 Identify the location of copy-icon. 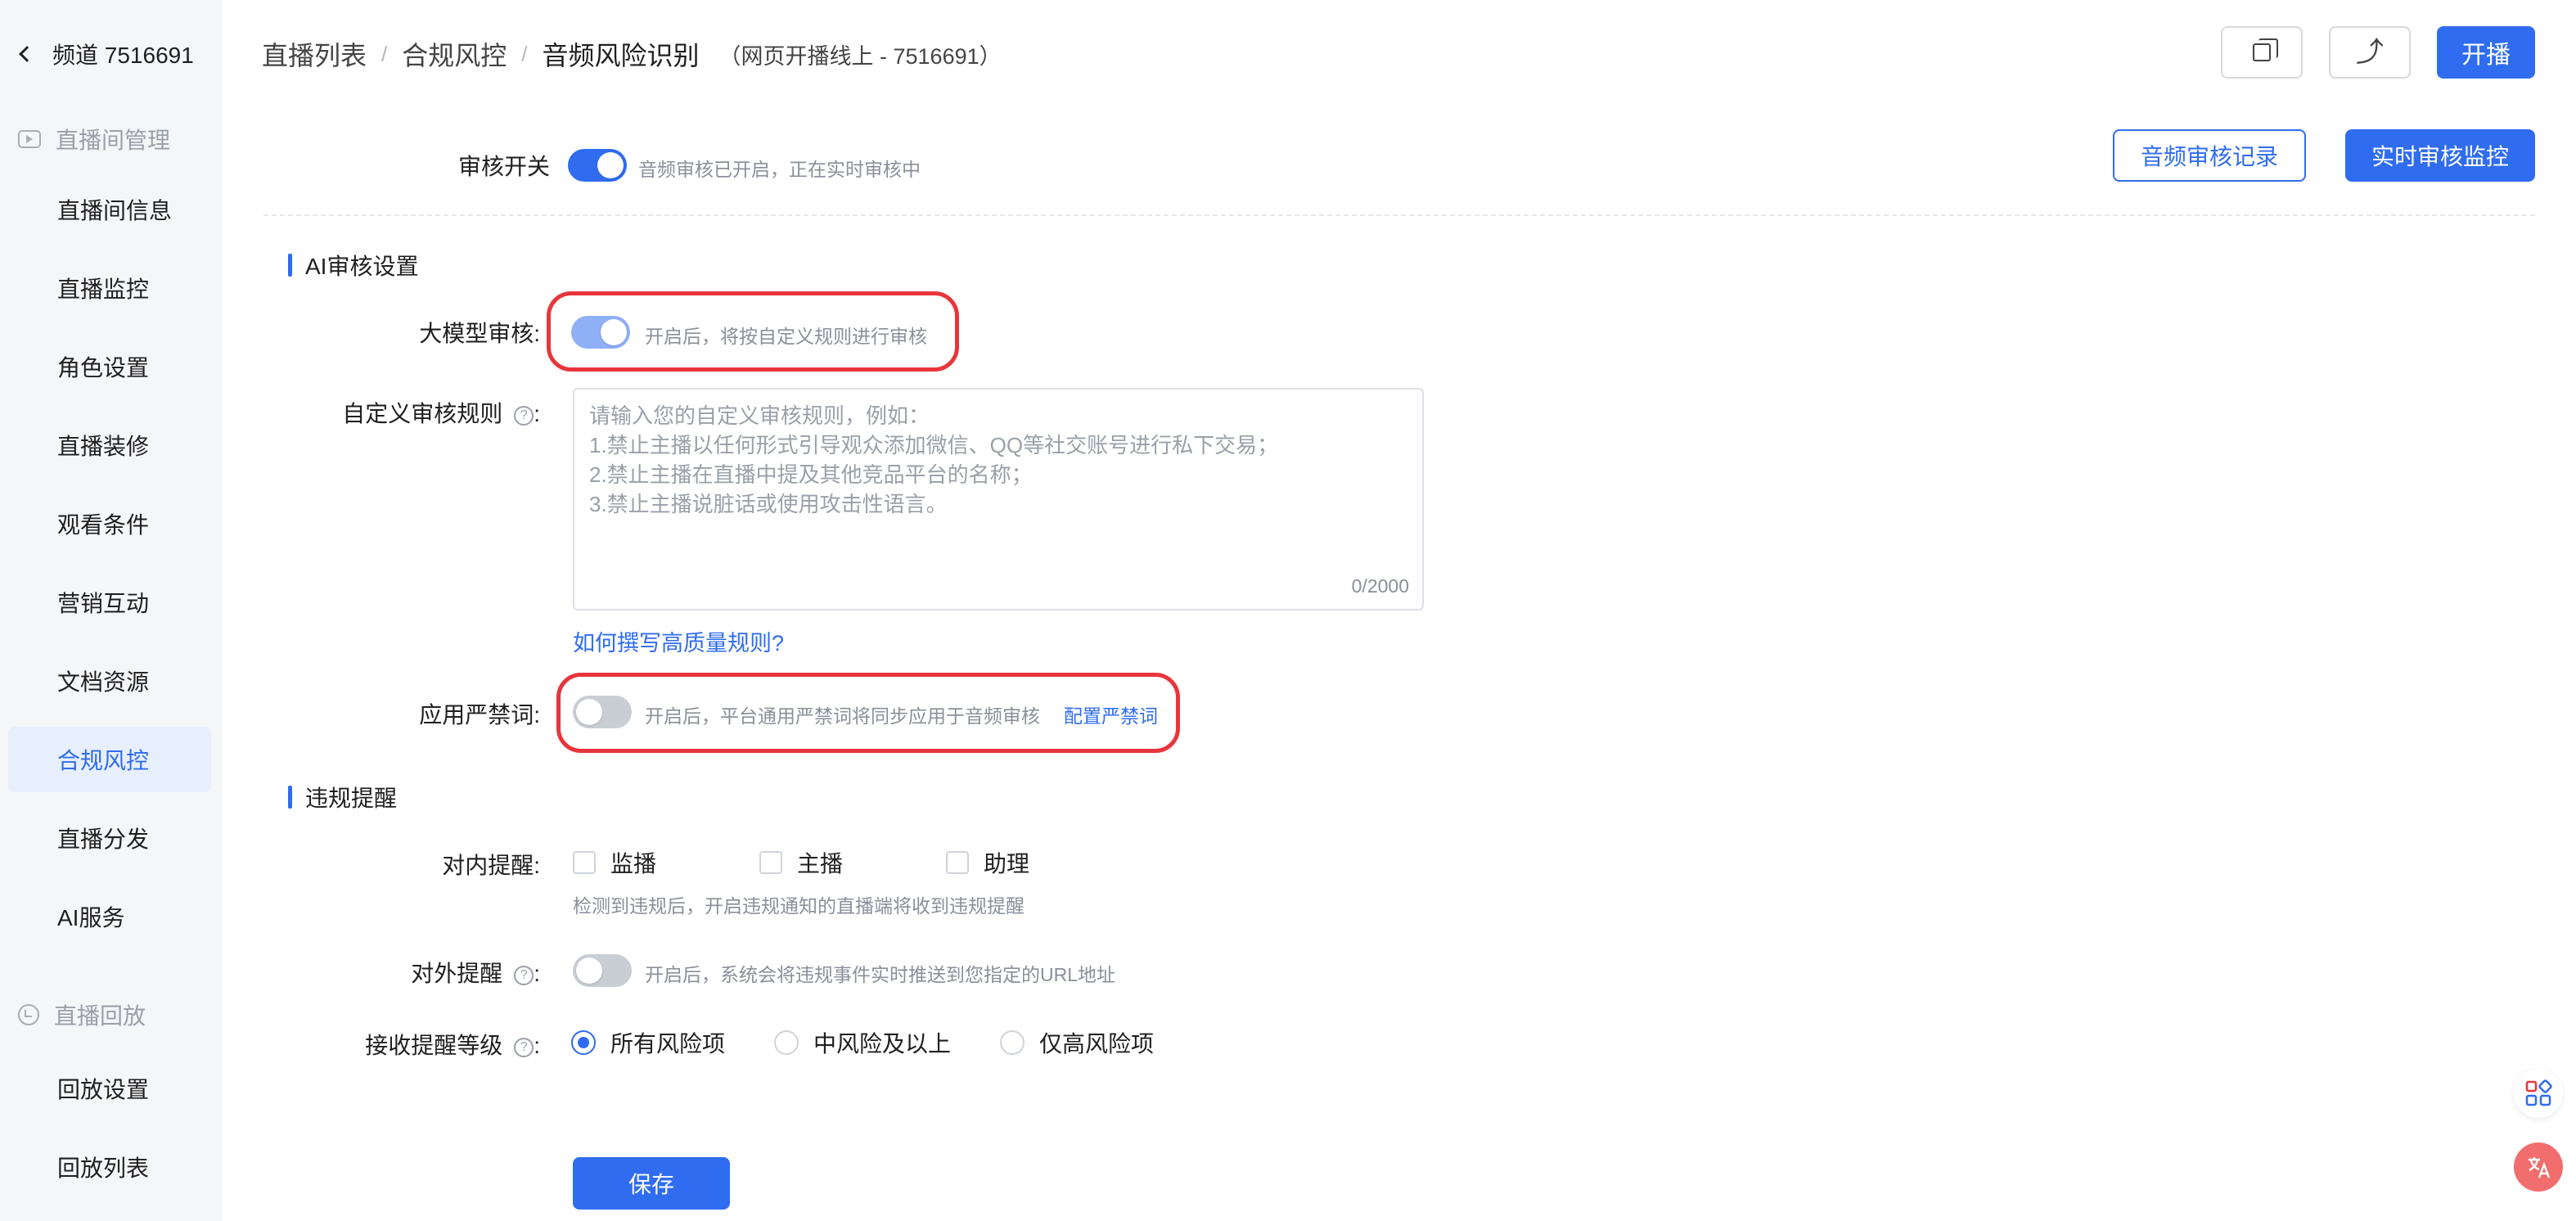
(2265, 49).